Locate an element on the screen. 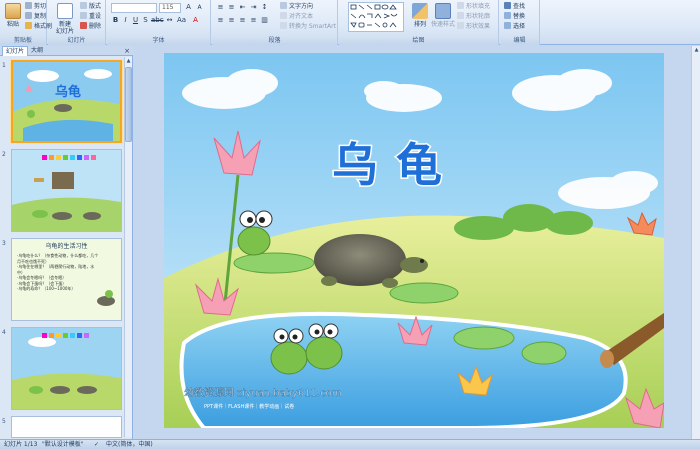  quick-styles-button: 快速样式 is located at coordinates (443, 18).